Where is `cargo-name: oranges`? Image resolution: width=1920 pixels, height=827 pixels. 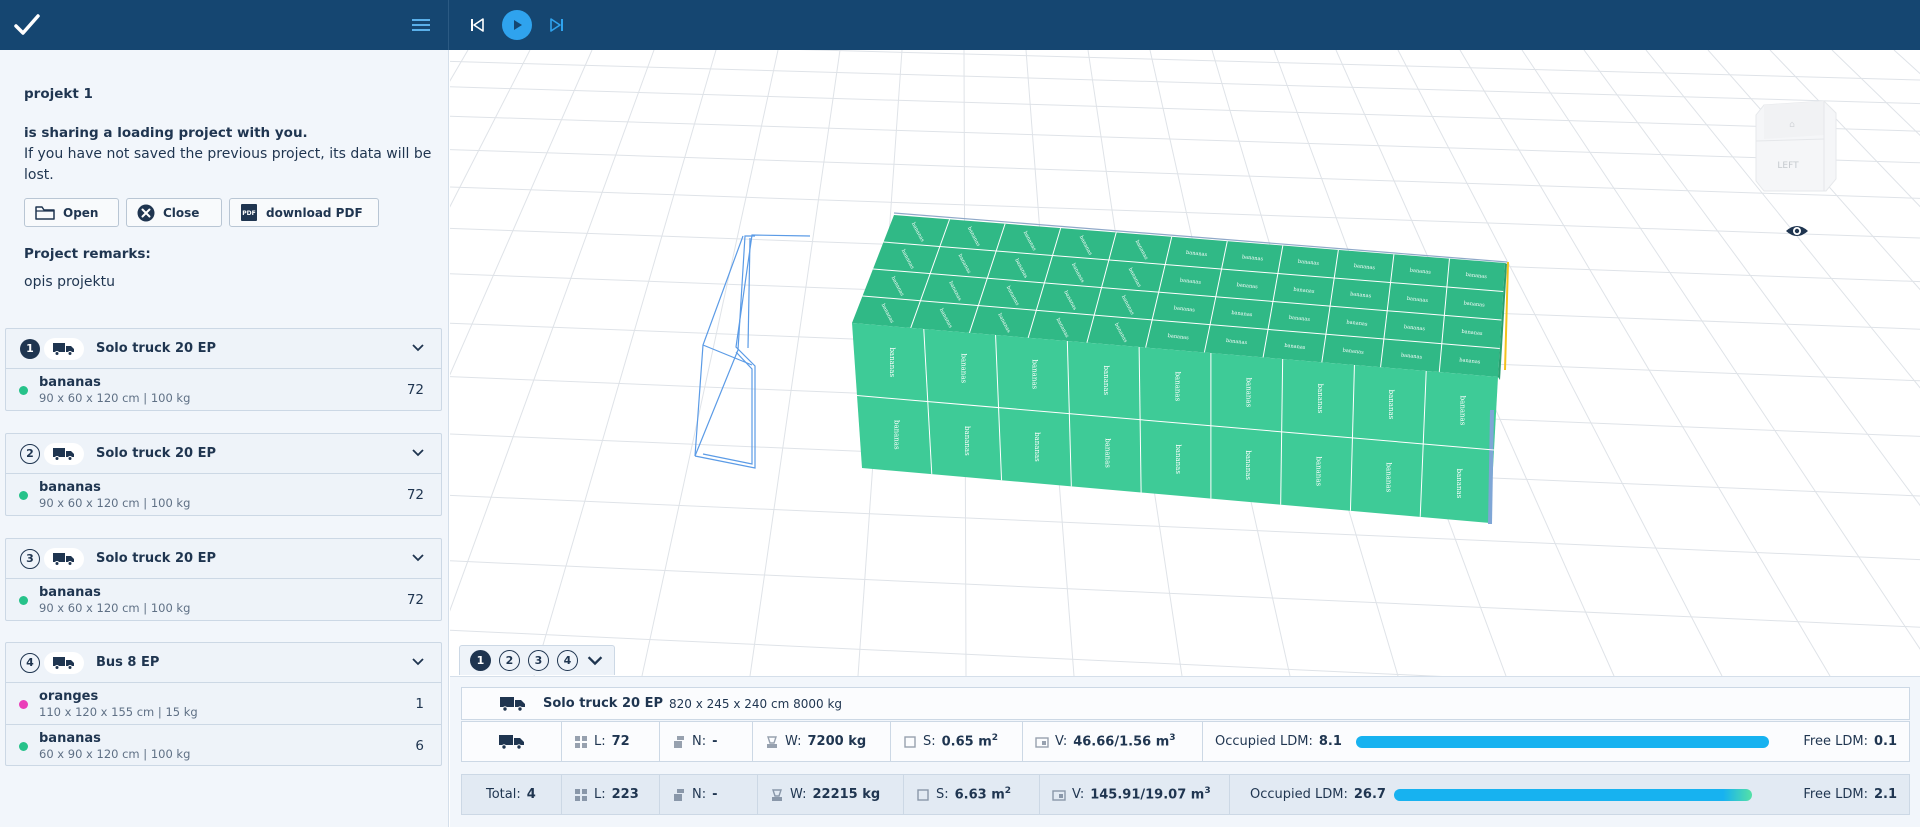
cargo-name: oranges is located at coordinates (69, 696).